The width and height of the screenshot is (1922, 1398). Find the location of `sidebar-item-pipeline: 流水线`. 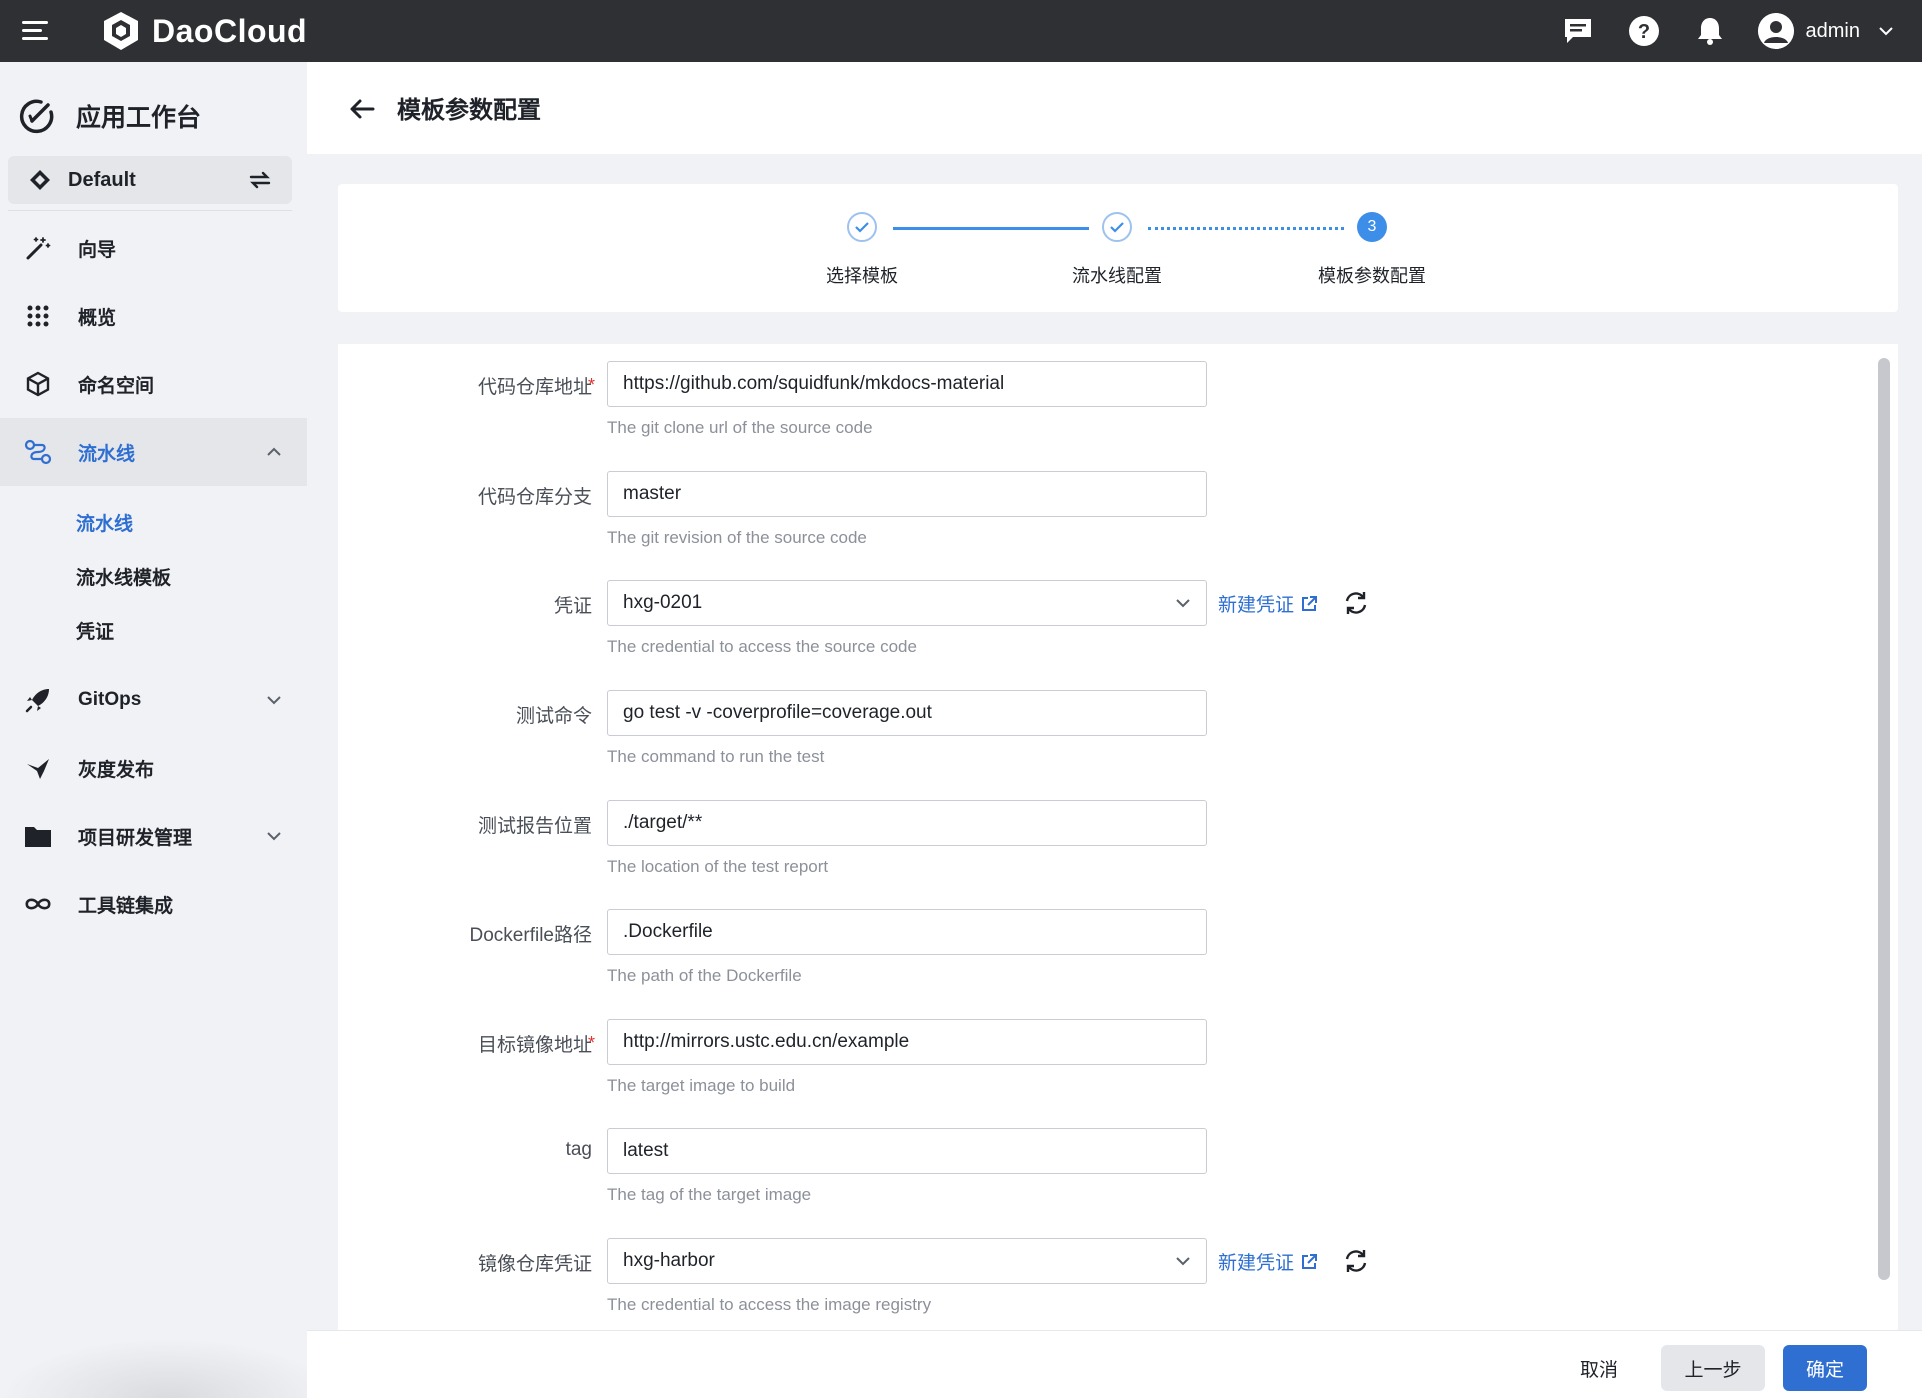

sidebar-item-pipeline: 流水线 is located at coordinates (153, 452).